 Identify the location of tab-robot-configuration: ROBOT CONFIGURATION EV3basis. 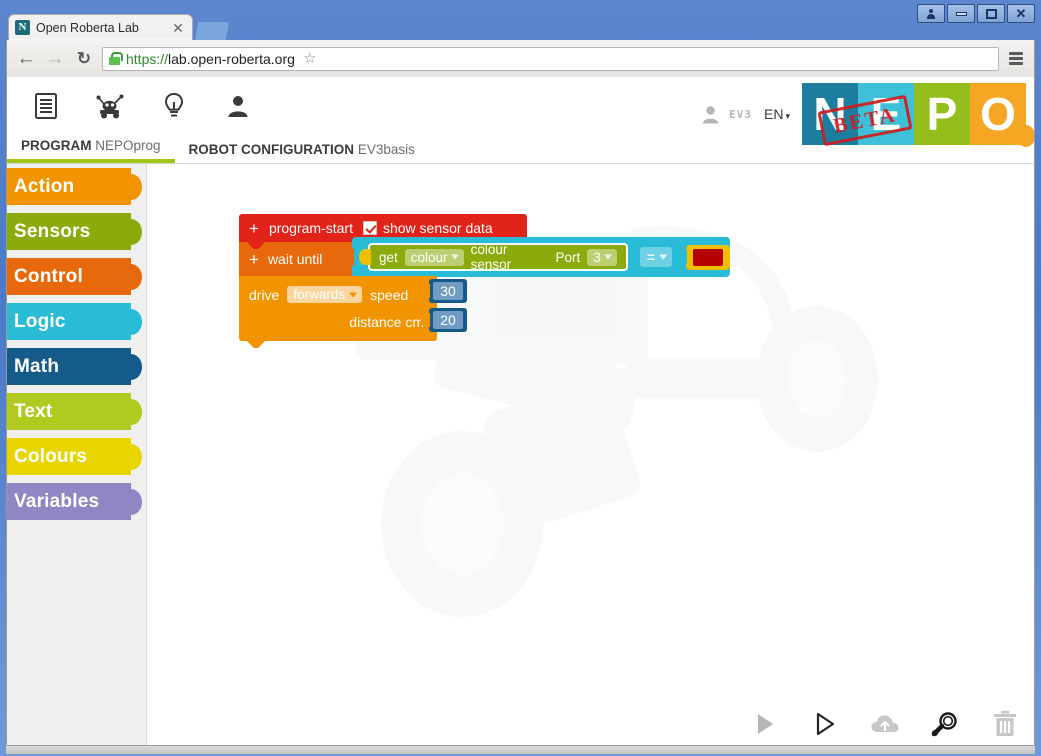
(302, 152).